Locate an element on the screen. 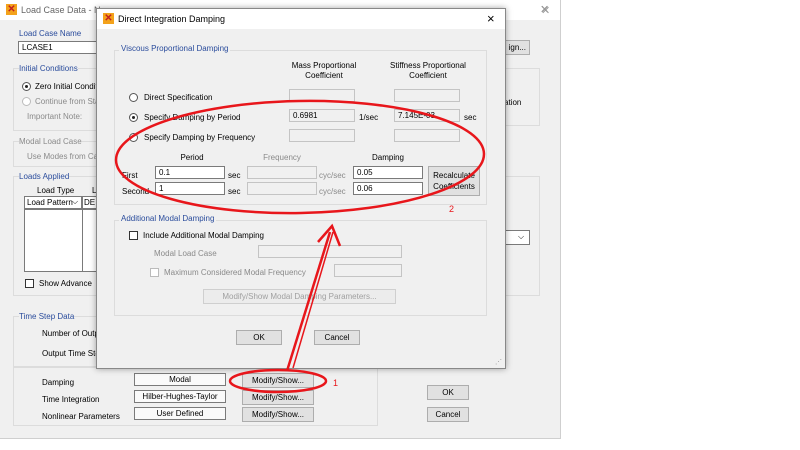 The height and width of the screenshot is (450, 800). annotation-label-1: 1 is located at coordinates (336, 383).